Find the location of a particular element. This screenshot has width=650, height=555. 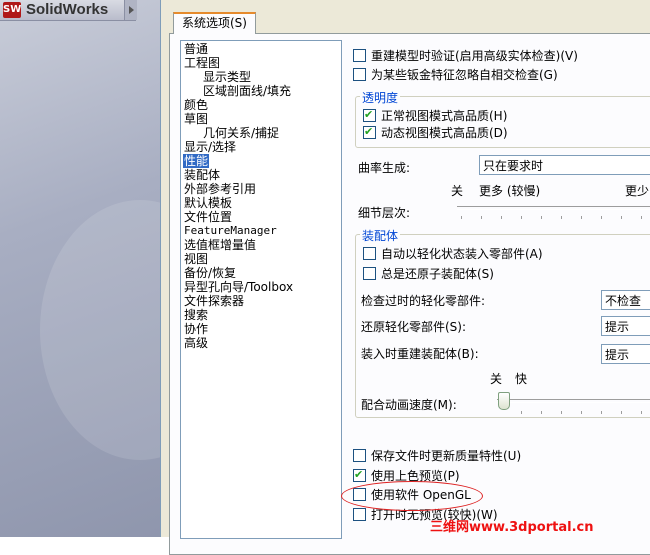

tree-item-hole-wizard: 异型孔向导/Toolbox is located at coordinates (238, 287).